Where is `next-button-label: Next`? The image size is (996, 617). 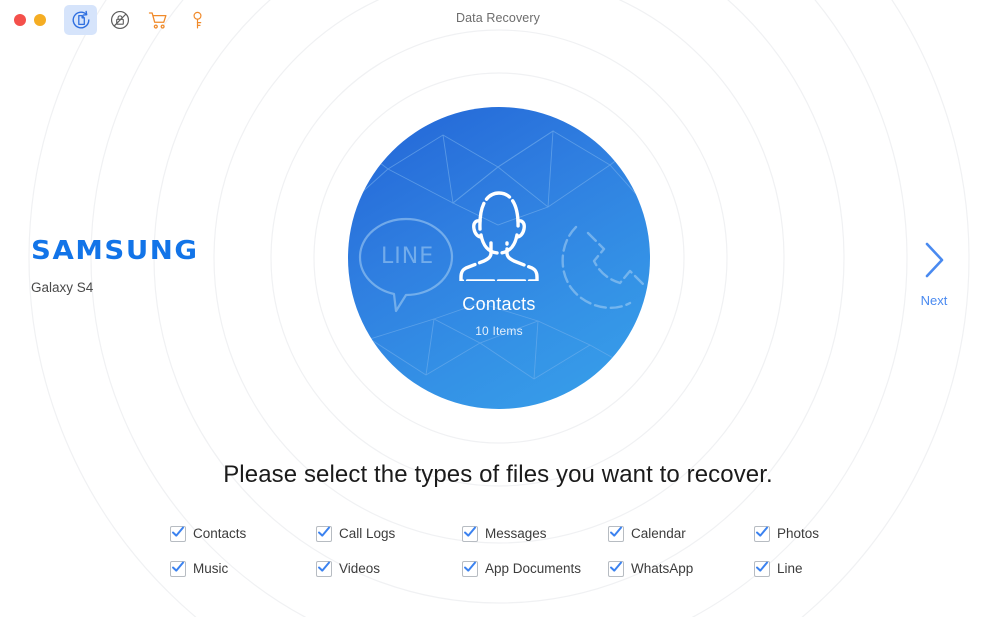
next-button-label: Next is located at coordinates (934, 300).